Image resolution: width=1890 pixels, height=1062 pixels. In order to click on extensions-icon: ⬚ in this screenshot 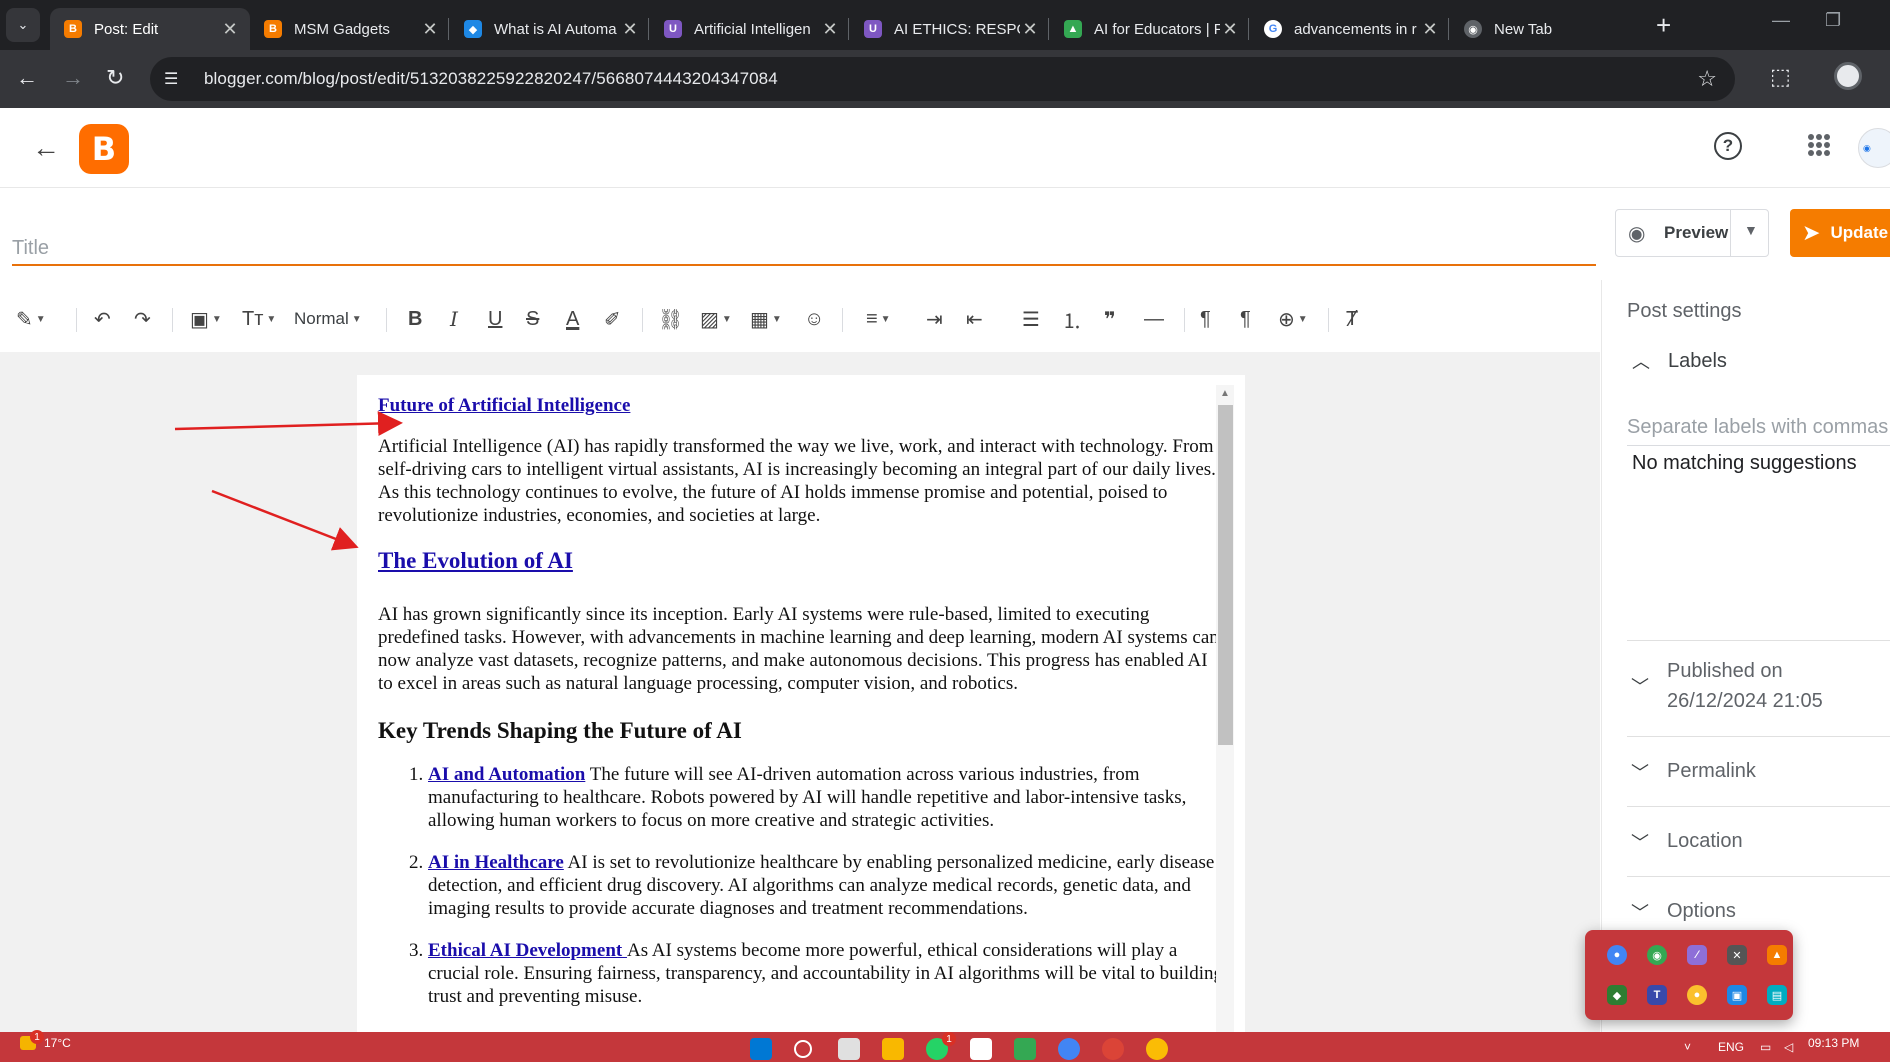, I will do `click(1780, 77)`.